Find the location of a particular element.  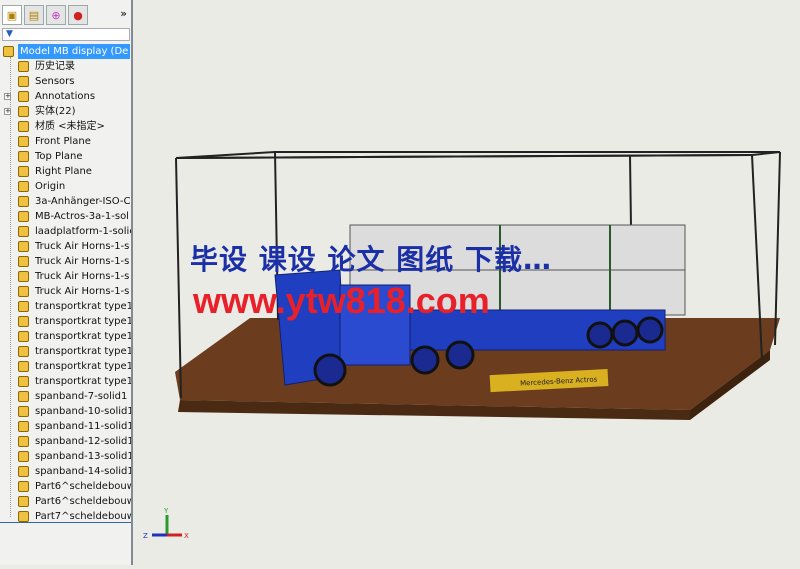

property-icon: ▤ is located at coordinates (34, 15).